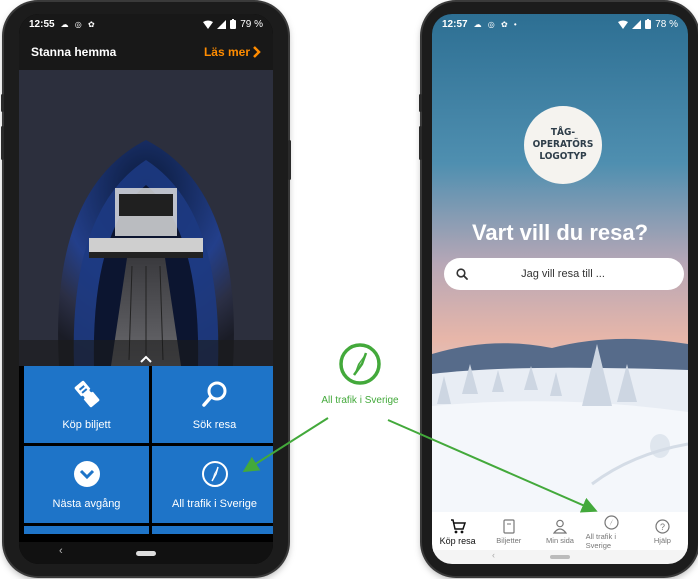 Image resolution: width=698 pixels, height=579 pixels. I want to click on annotation-callout: All trafik i Sverige, so click(360, 374).